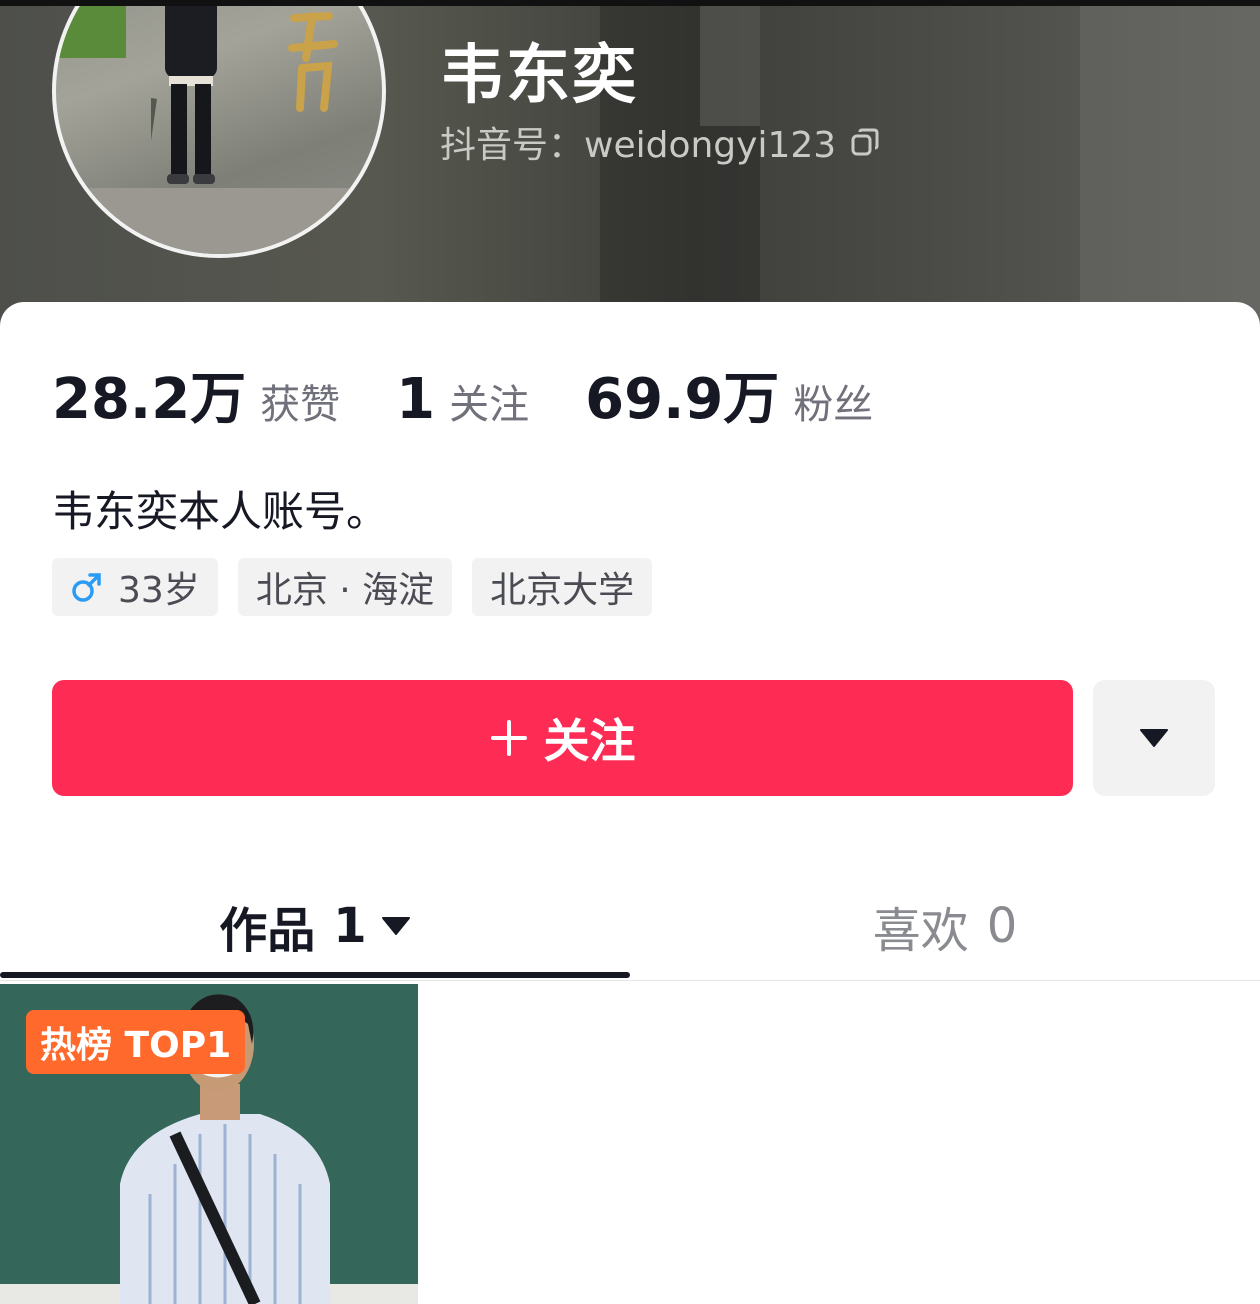 This screenshot has width=1260, height=1304. What do you see at coordinates (219, 132) in the screenshot?
I see `avatar` at bounding box center [219, 132].